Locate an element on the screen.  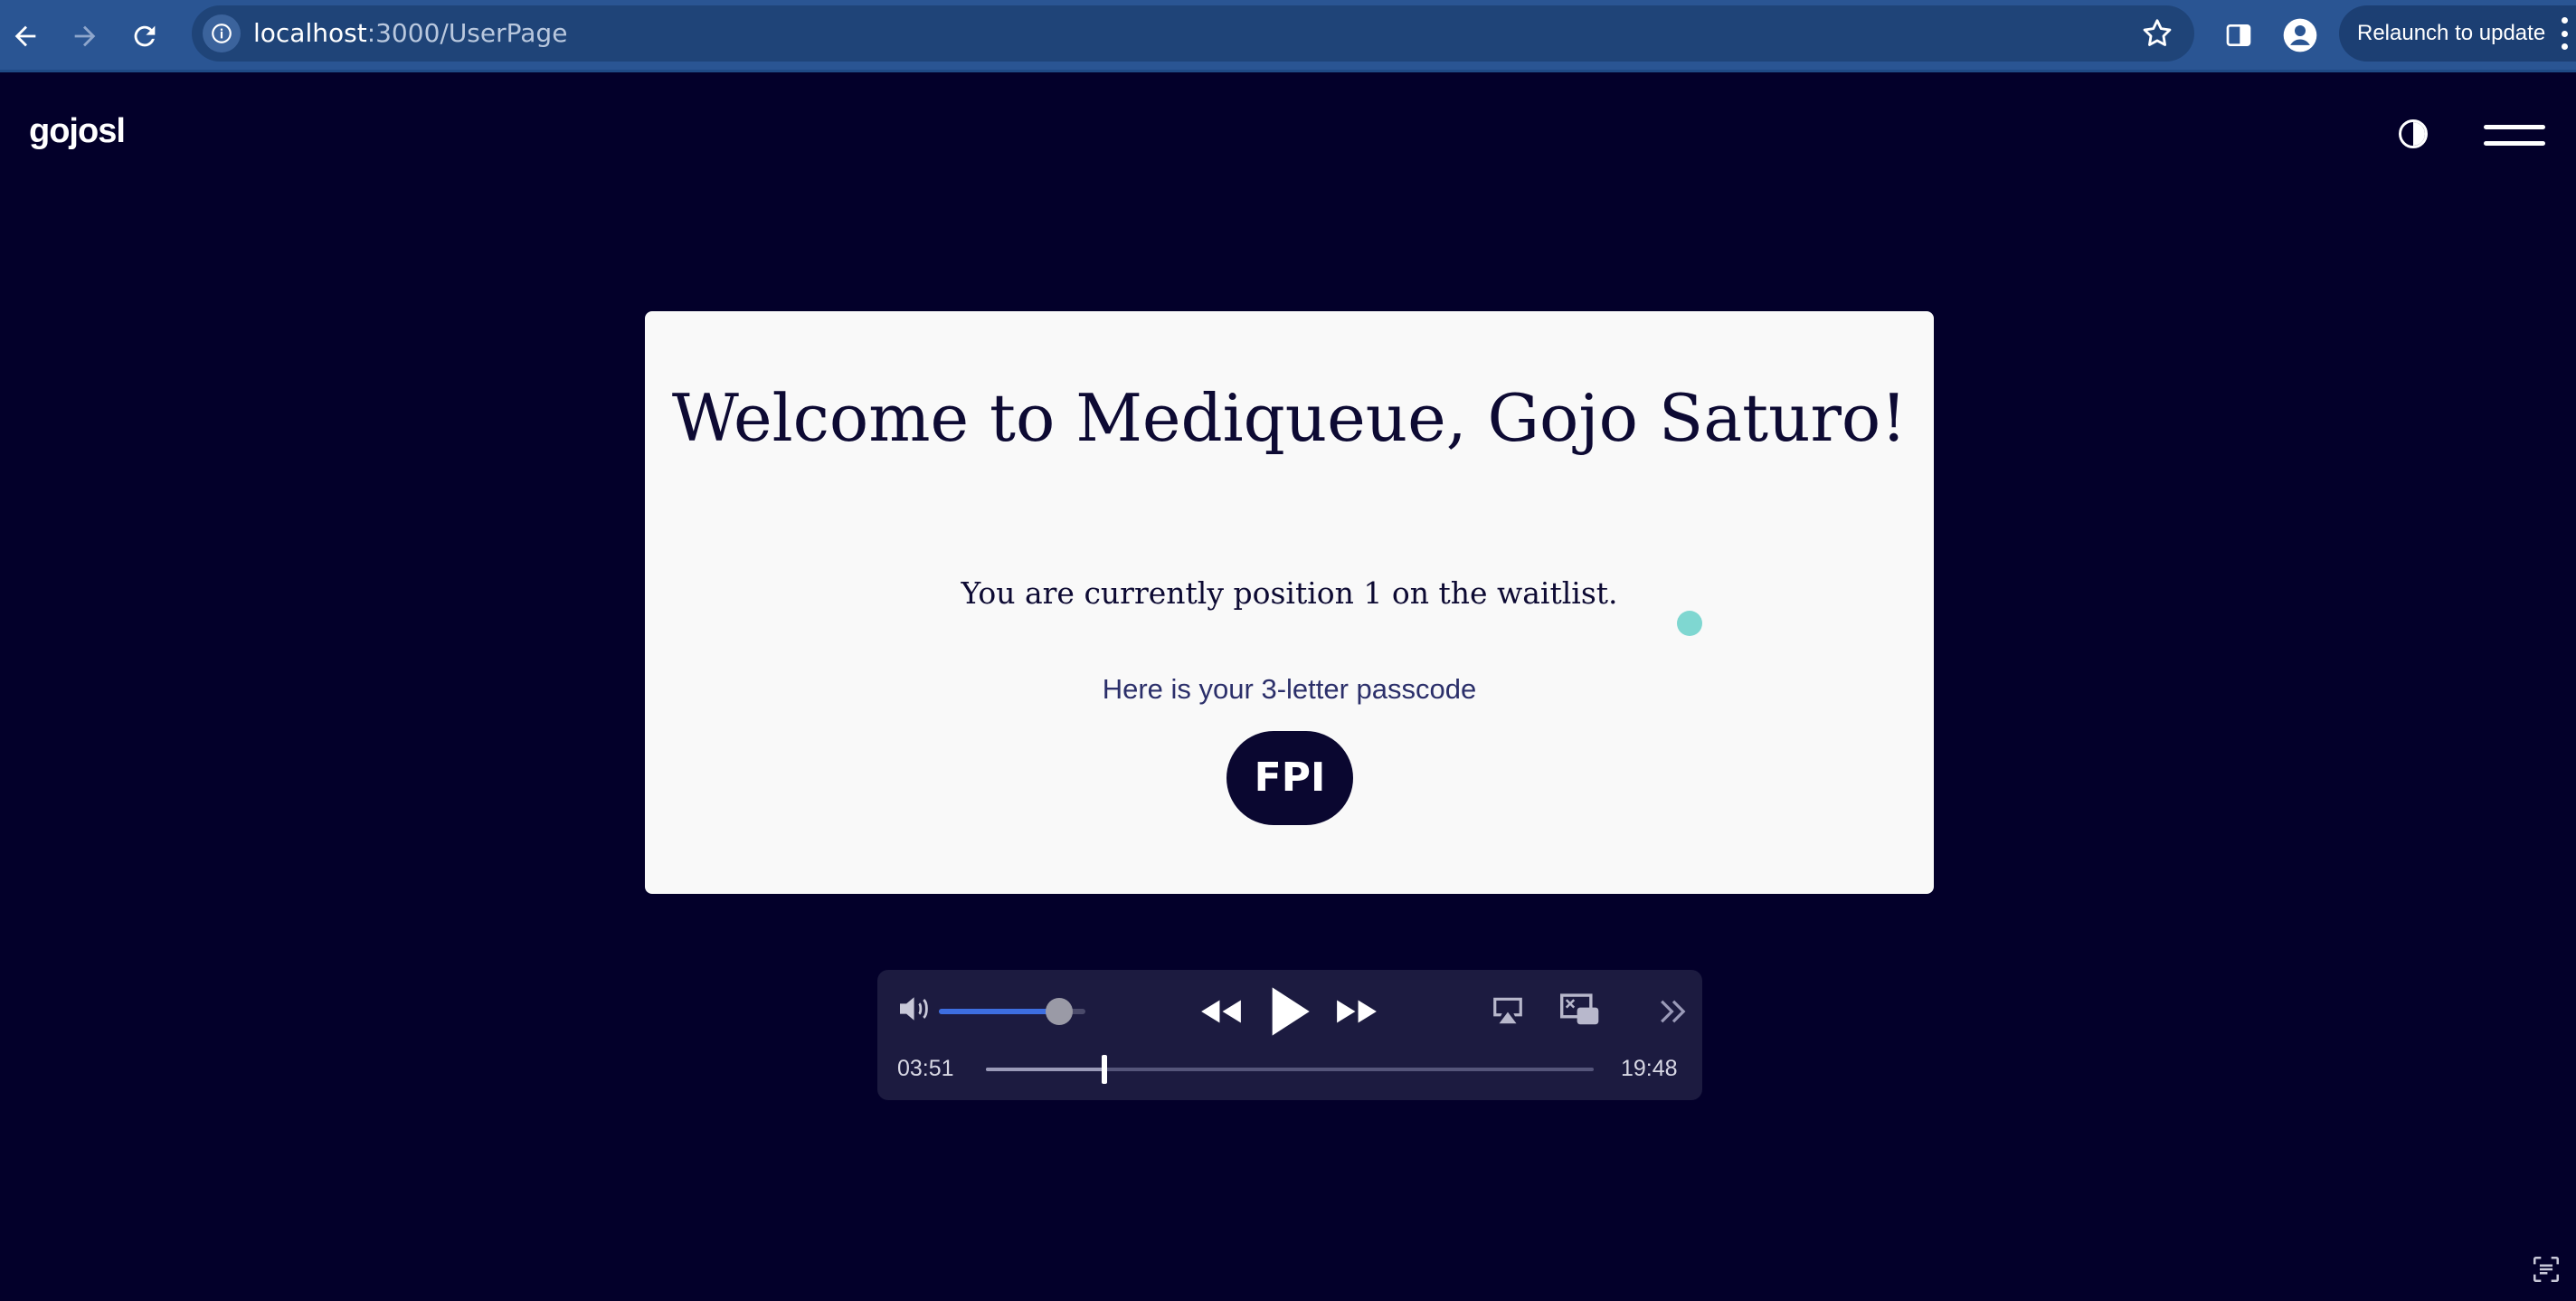
airplay-button is located at coordinates (1508, 1011).